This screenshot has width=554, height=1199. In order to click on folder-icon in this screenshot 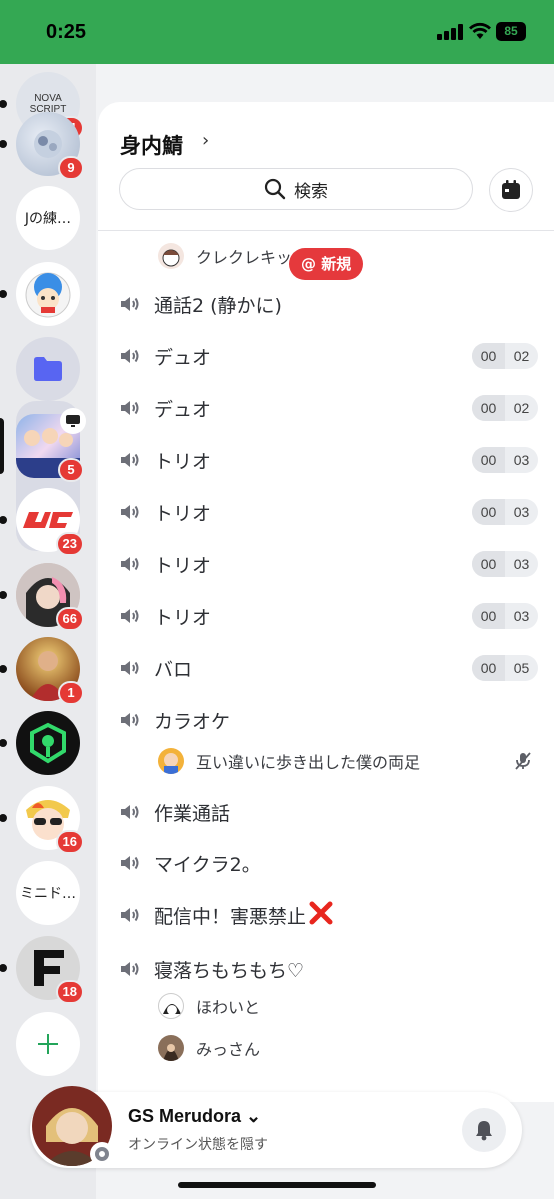, I will do `click(48, 369)`.